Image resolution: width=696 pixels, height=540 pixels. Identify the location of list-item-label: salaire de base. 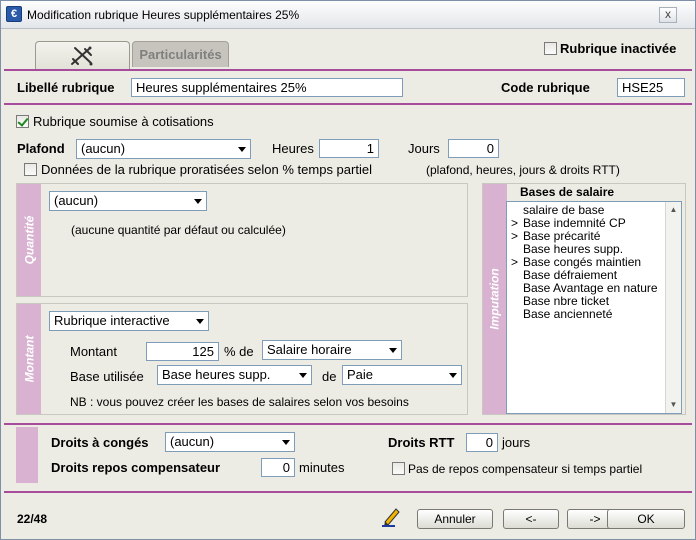
(564, 210).